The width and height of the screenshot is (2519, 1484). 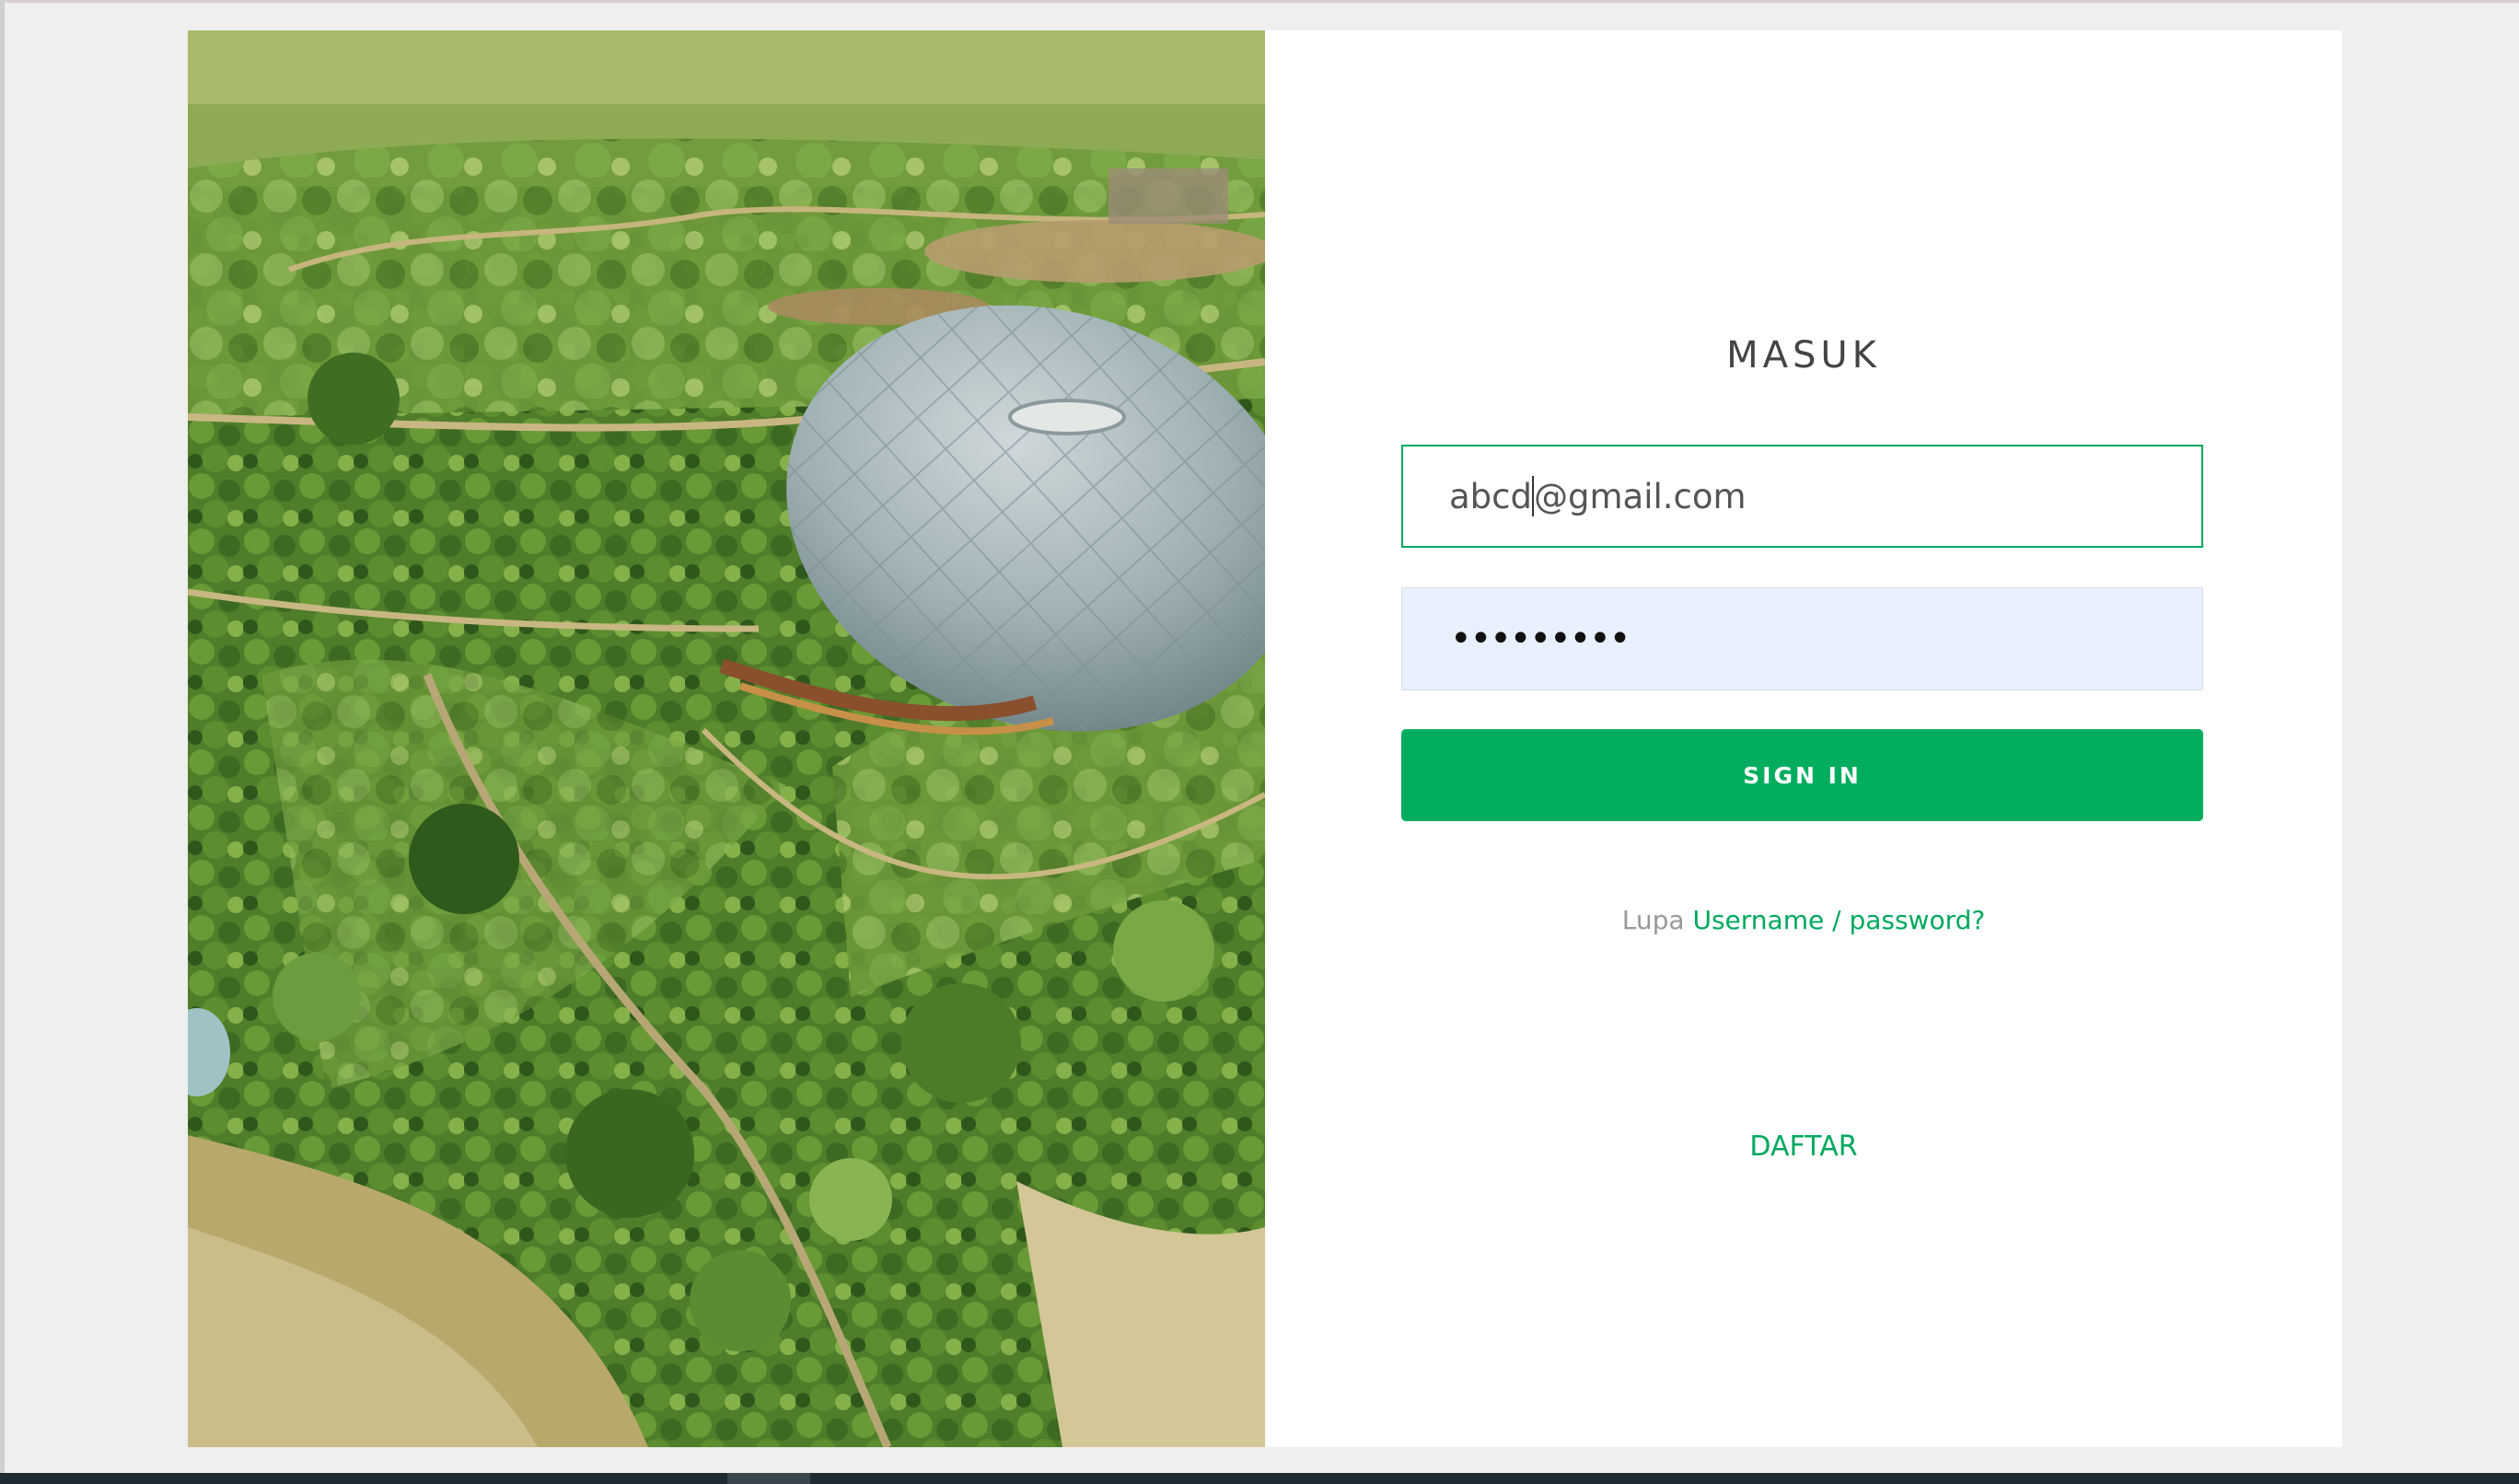 I want to click on window-edge, so click(x=2, y=742).